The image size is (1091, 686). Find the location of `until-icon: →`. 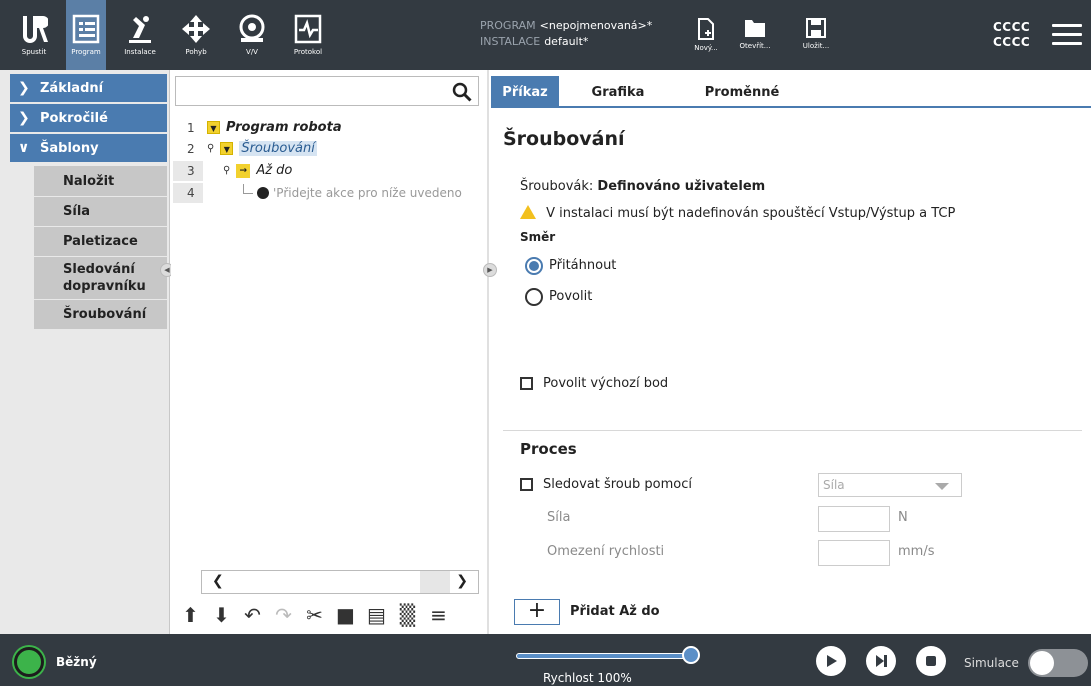

until-icon: → is located at coordinates (243, 170).